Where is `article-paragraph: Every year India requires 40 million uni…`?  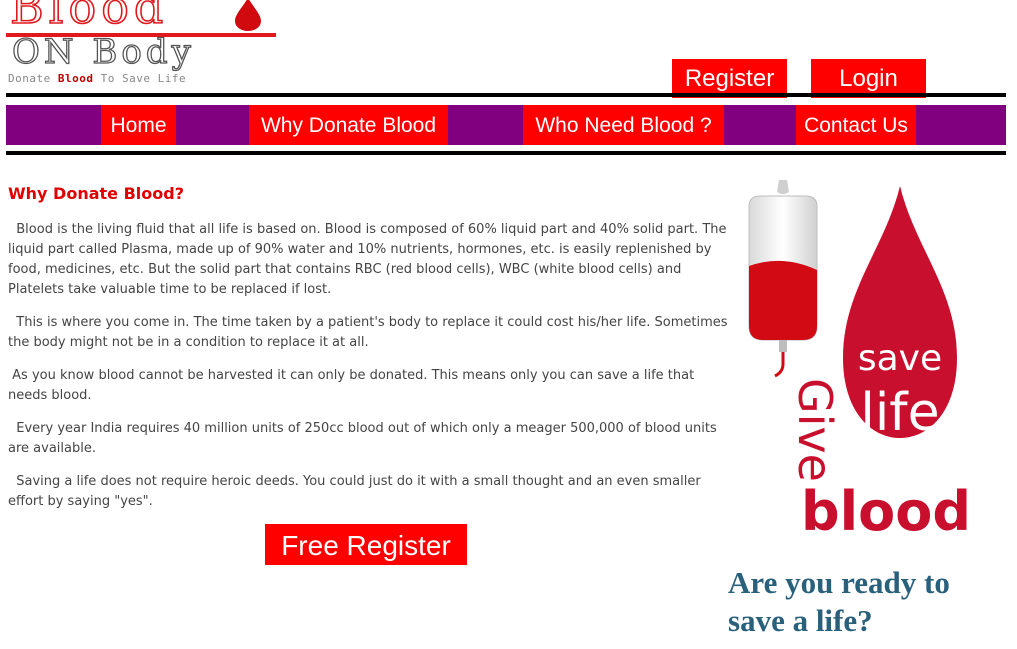 article-paragraph: Every year India requires 40 million uni… is located at coordinates (364, 438).